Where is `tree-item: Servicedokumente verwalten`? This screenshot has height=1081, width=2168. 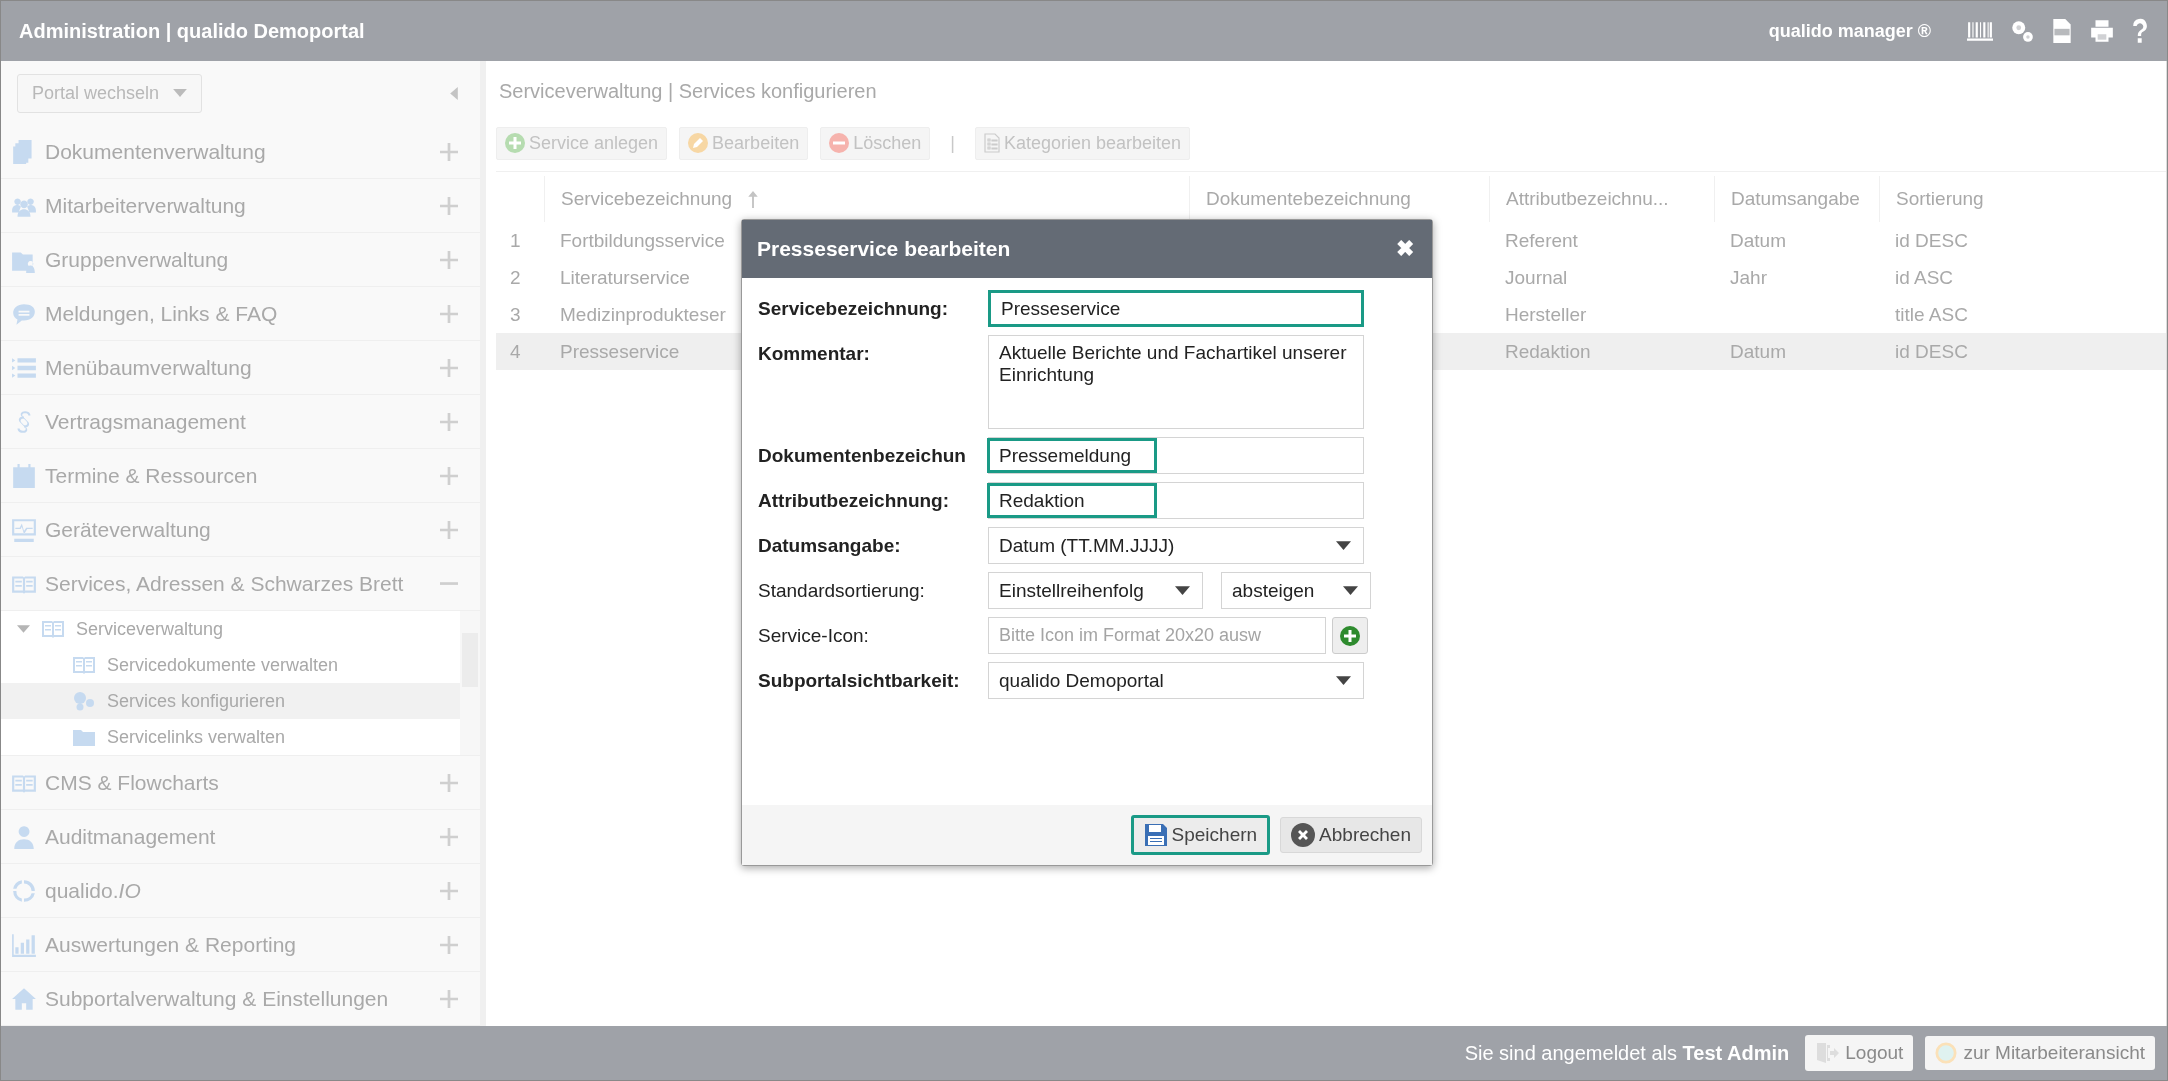
tree-item: Servicedokumente verwalten is located at coordinates (230, 665).